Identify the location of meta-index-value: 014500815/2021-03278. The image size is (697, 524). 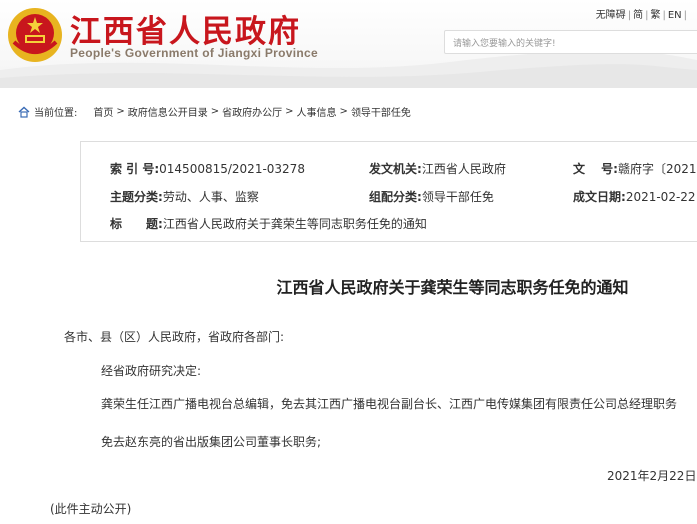
(232, 169).